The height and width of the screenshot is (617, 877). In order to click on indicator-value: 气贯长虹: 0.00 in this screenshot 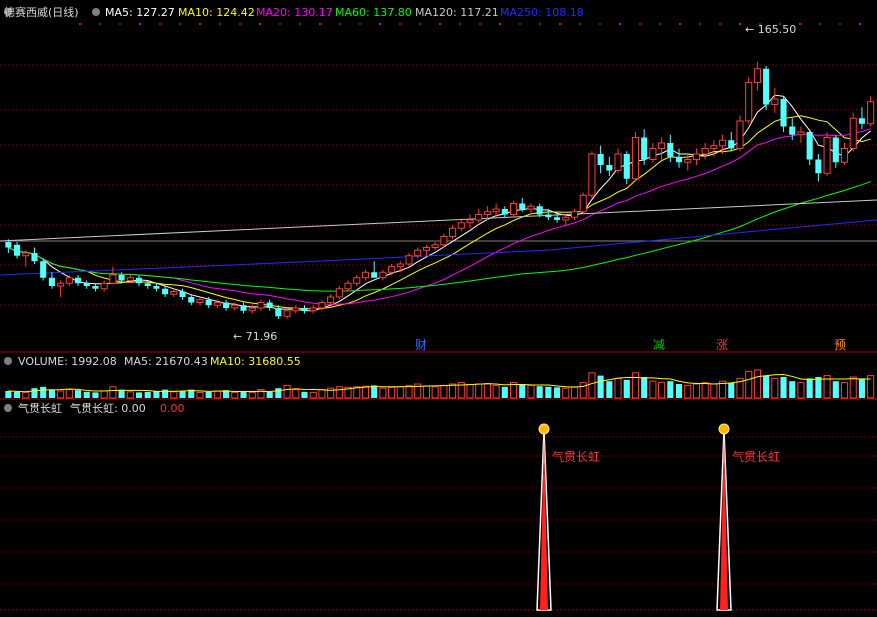, I will do `click(108, 408)`.